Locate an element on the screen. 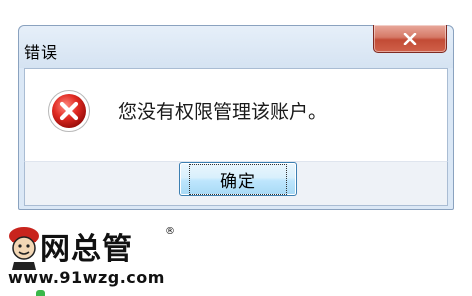  mascot-logo-icon is located at coordinates (24, 248).